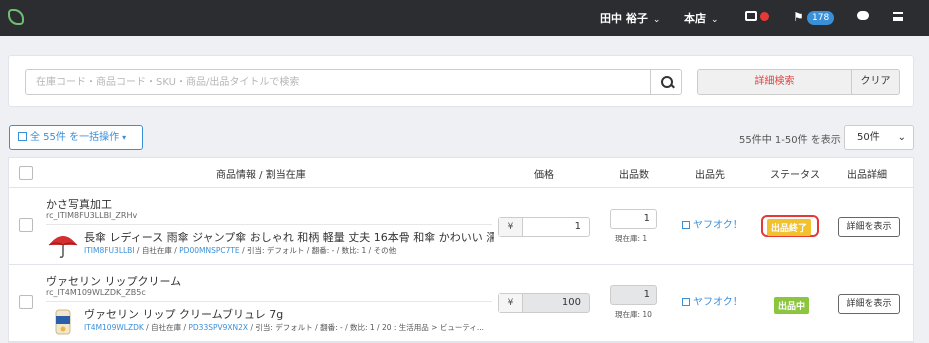  What do you see at coordinates (792, 305) in the screenshot?
I see `status-badge: 出品中` at bounding box center [792, 305].